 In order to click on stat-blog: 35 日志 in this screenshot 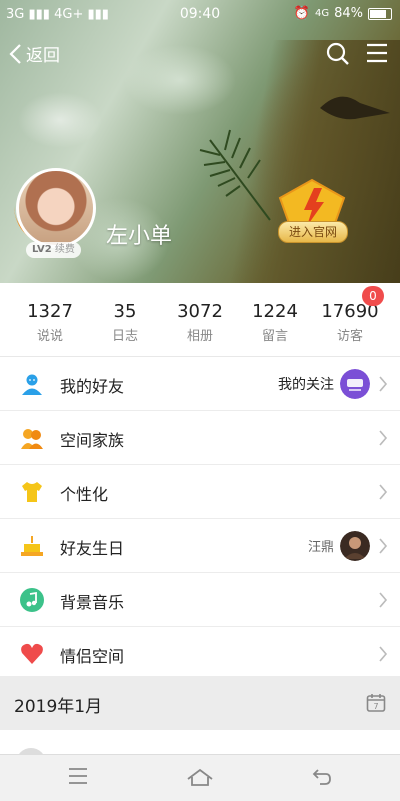, I will do `click(125, 322)`.